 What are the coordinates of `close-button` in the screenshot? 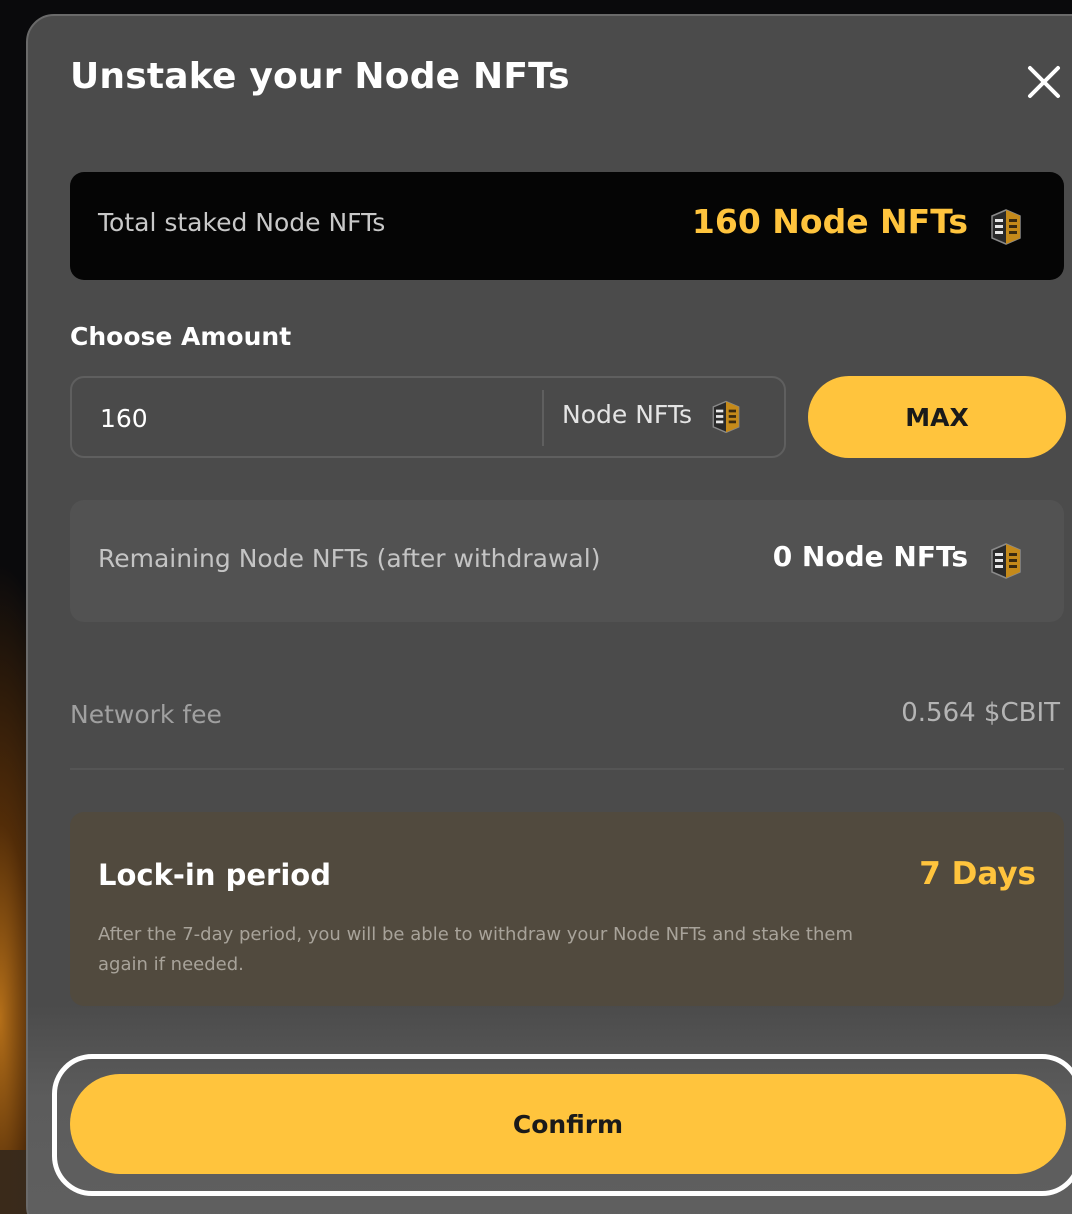 It's located at (1044, 82).